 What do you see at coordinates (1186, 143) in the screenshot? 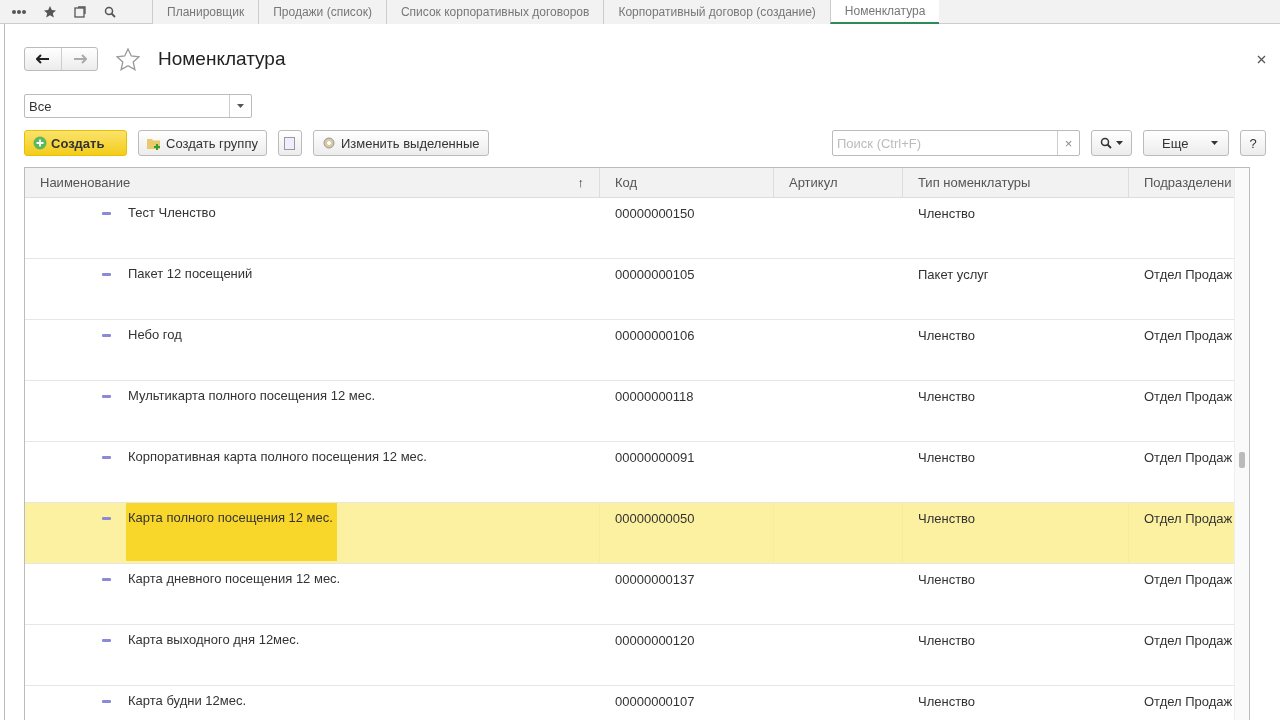
I see `more-button: Еще` at bounding box center [1186, 143].